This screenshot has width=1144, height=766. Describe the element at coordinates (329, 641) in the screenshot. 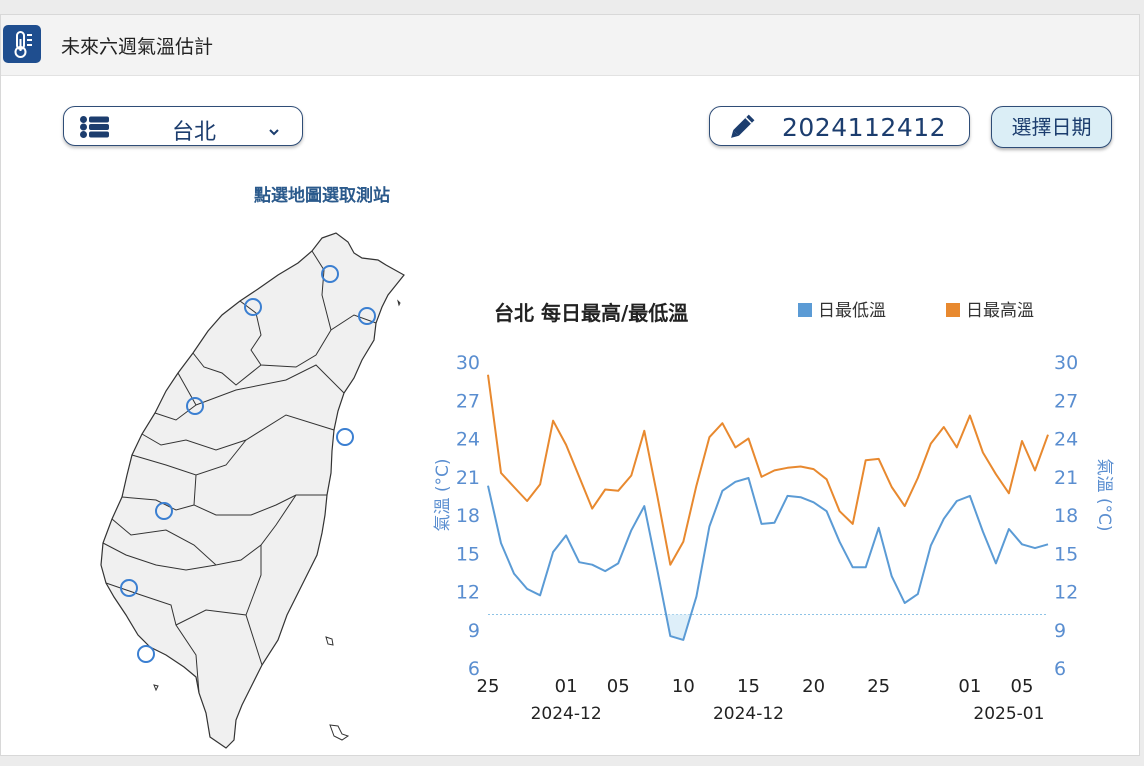

I see `penghu-island` at that location.